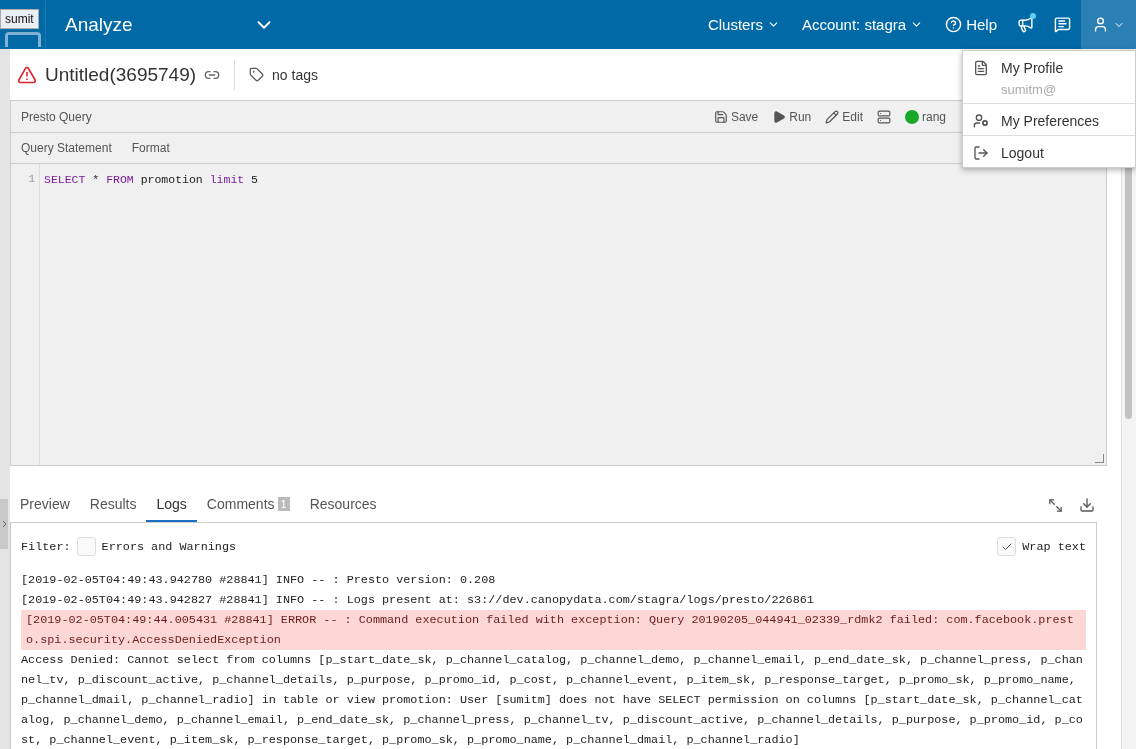 The height and width of the screenshot is (749, 1136). I want to click on log-line: [2019-02-05T04:49:43.942827 #28841] INFO -- : Logs present at: s3://dev.canopydata.com/stagra/logs/presto/226861, so click(418, 600).